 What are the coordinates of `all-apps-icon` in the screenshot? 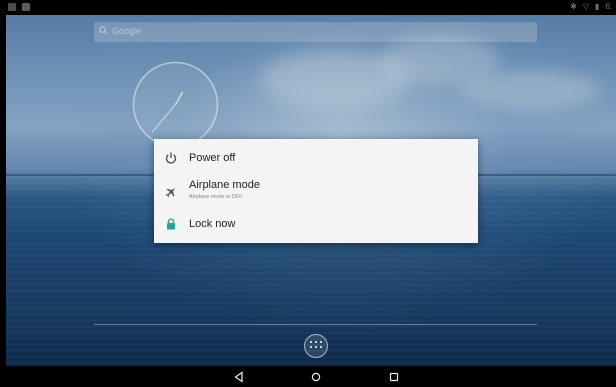 It's located at (316, 346).